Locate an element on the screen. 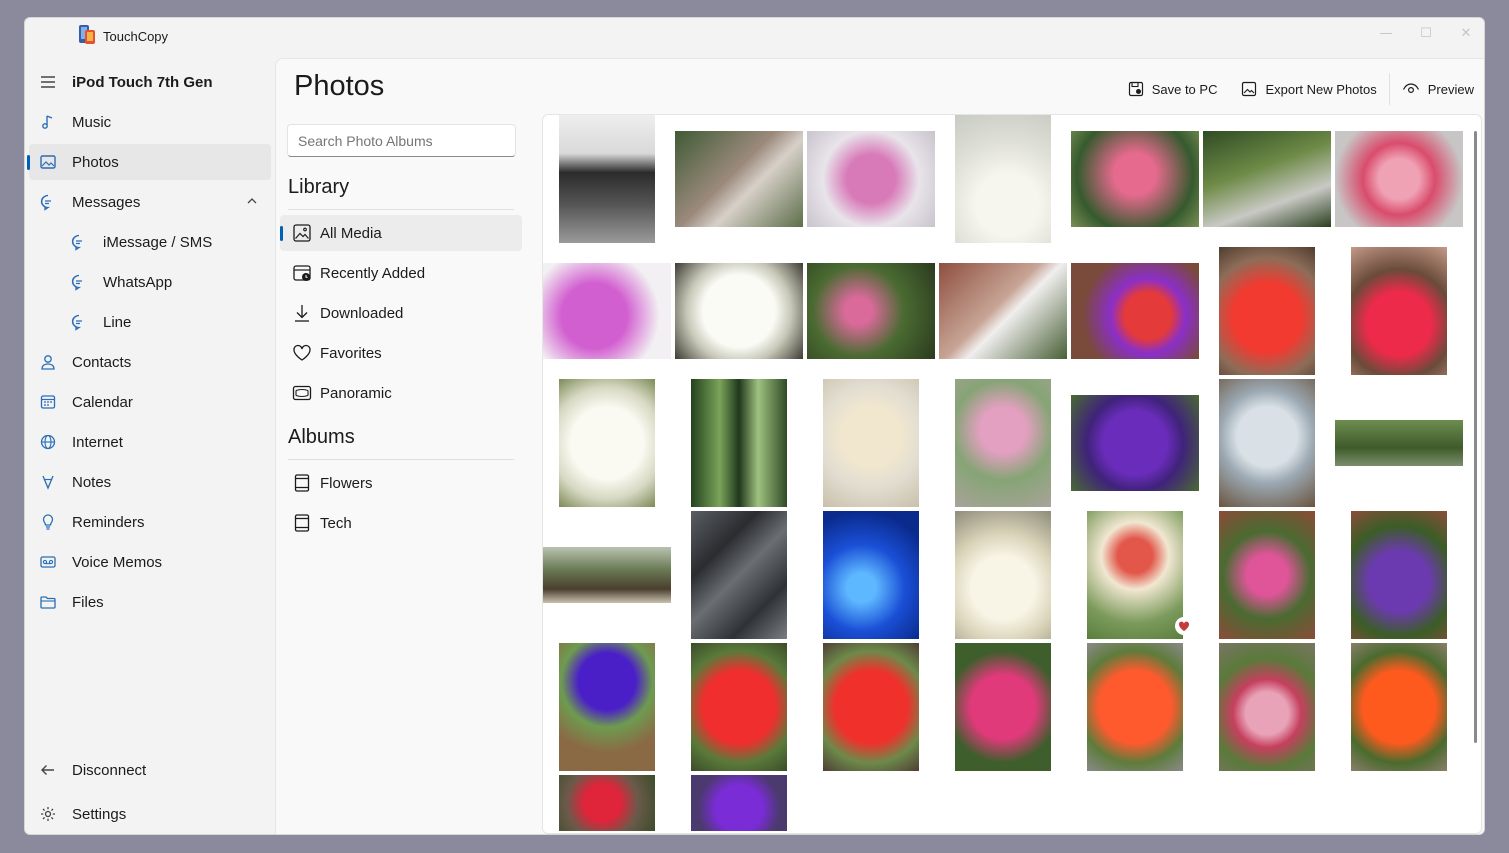 The height and width of the screenshot is (853, 1509). sidebar-item-files: Files is located at coordinates (150, 602).